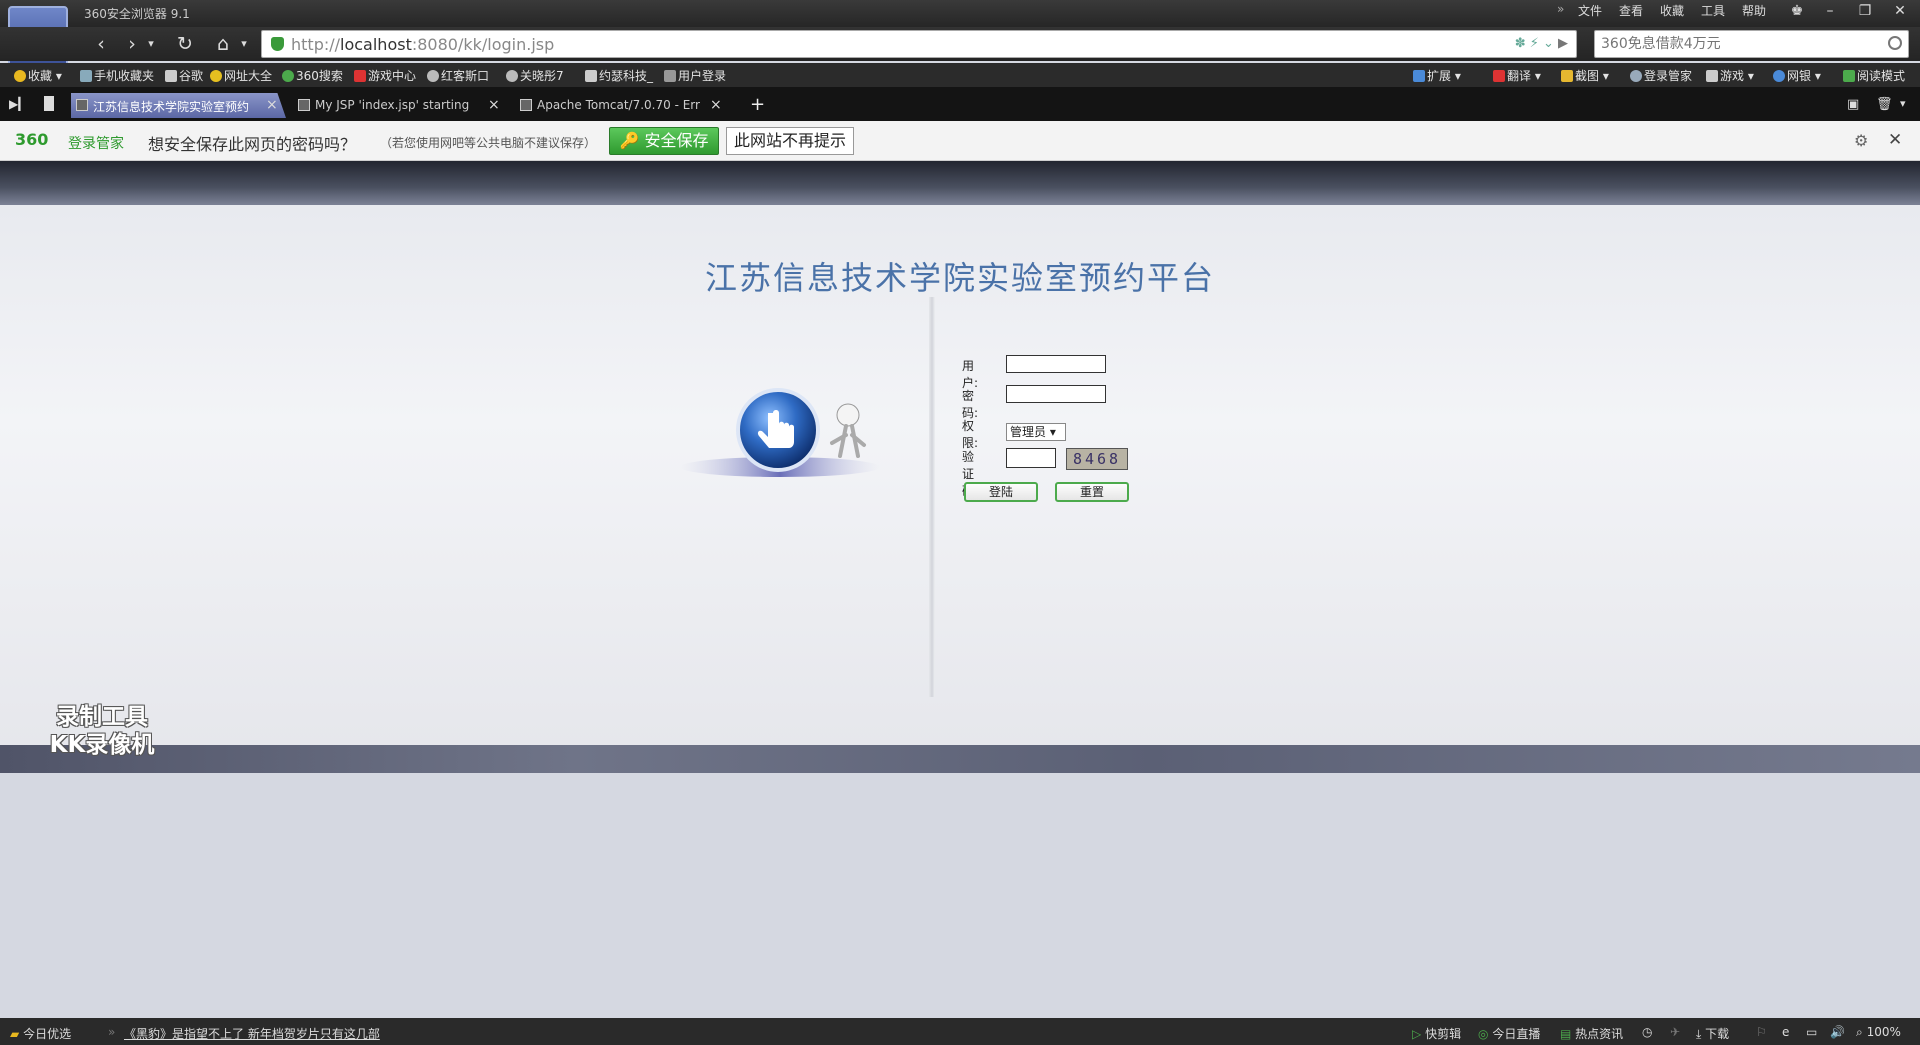 This screenshot has height=1045, width=1920. Describe the element at coordinates (1730, 75) in the screenshot. I see `tool-games: 游戏 ▾` at that location.